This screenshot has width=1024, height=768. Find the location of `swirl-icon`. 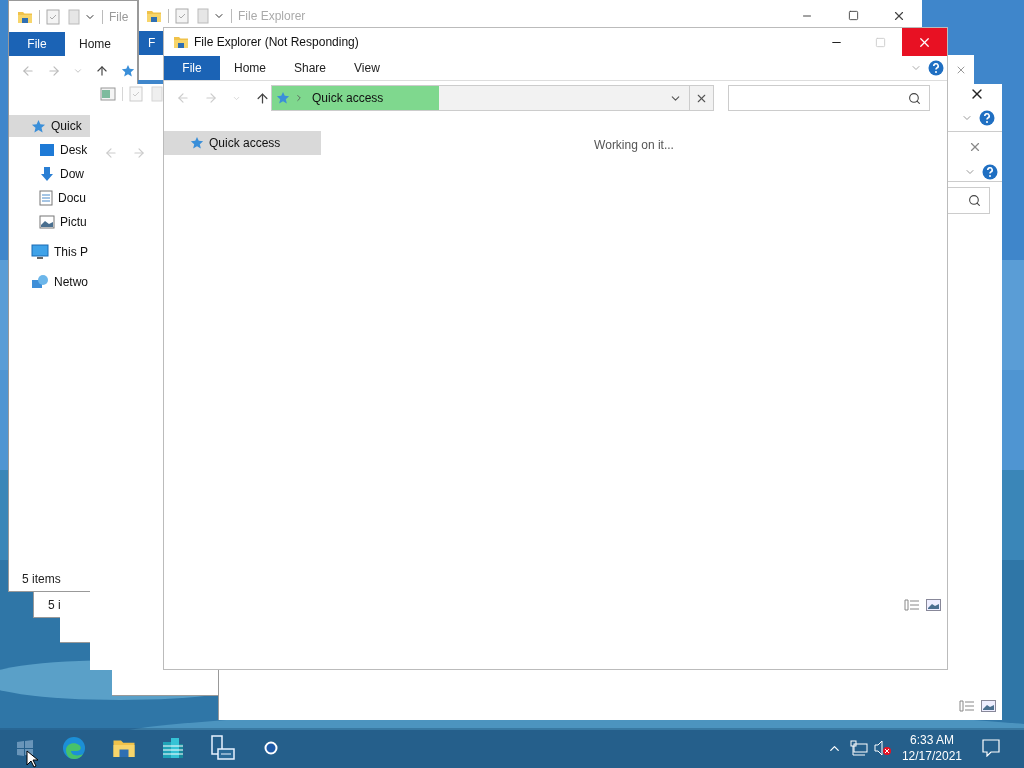

swirl-icon is located at coordinates (74, 748).